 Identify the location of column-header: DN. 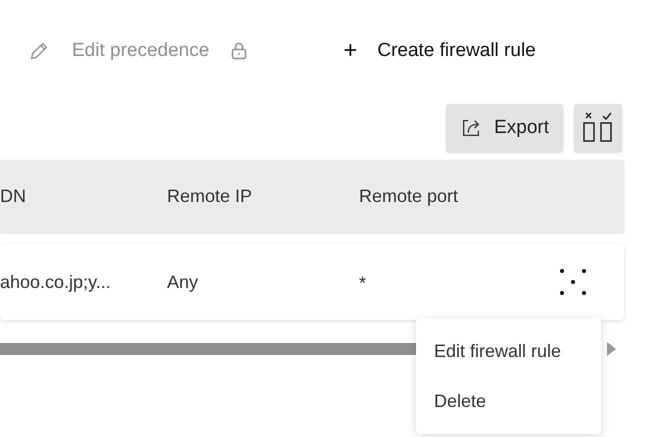
(83, 196).